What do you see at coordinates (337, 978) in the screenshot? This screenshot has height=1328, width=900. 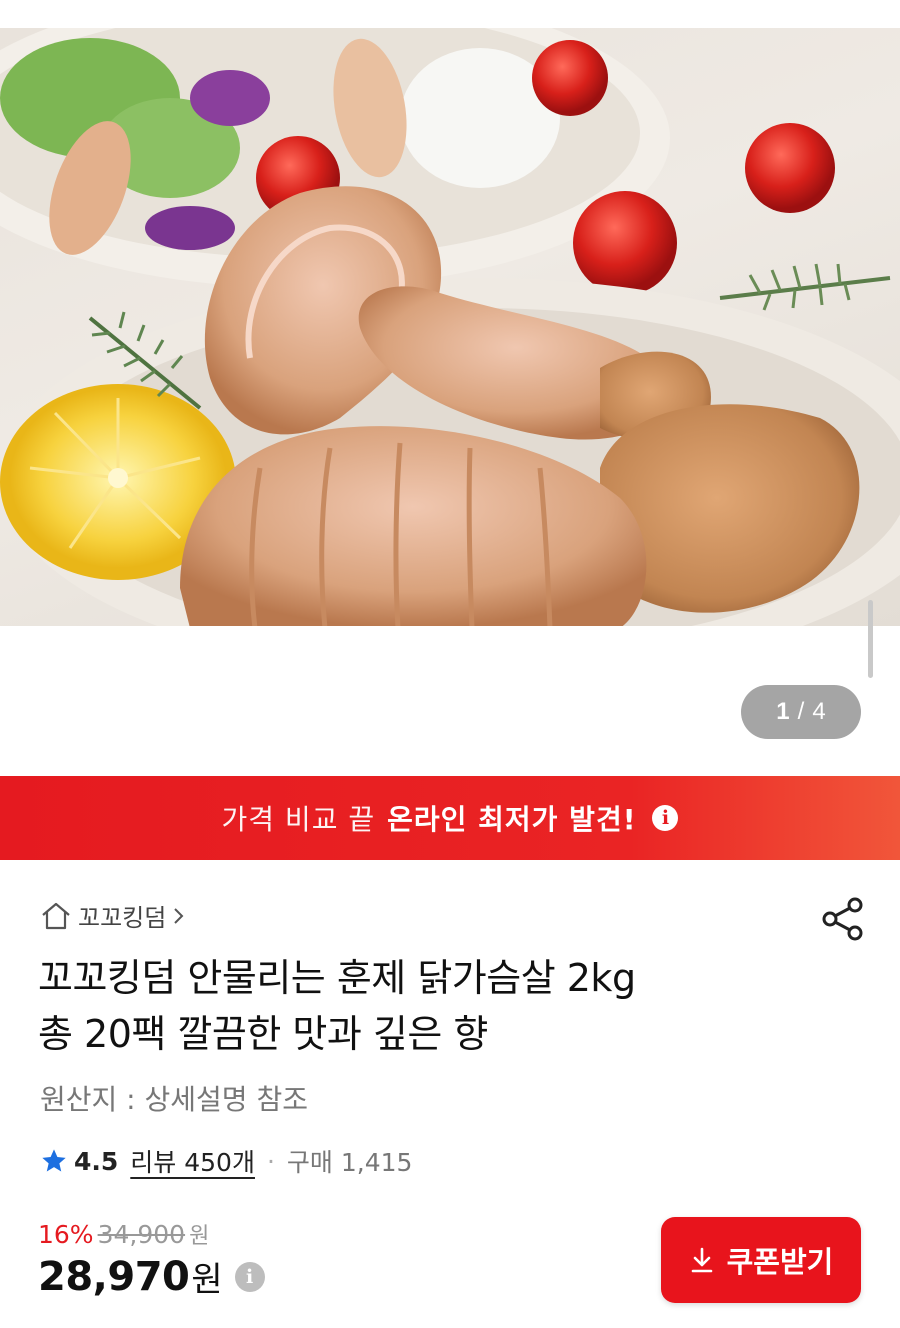 I see `product-title-line-1: 꼬꼬킹덤 안물리는 훈제 닭가슴살 2kg` at bounding box center [337, 978].